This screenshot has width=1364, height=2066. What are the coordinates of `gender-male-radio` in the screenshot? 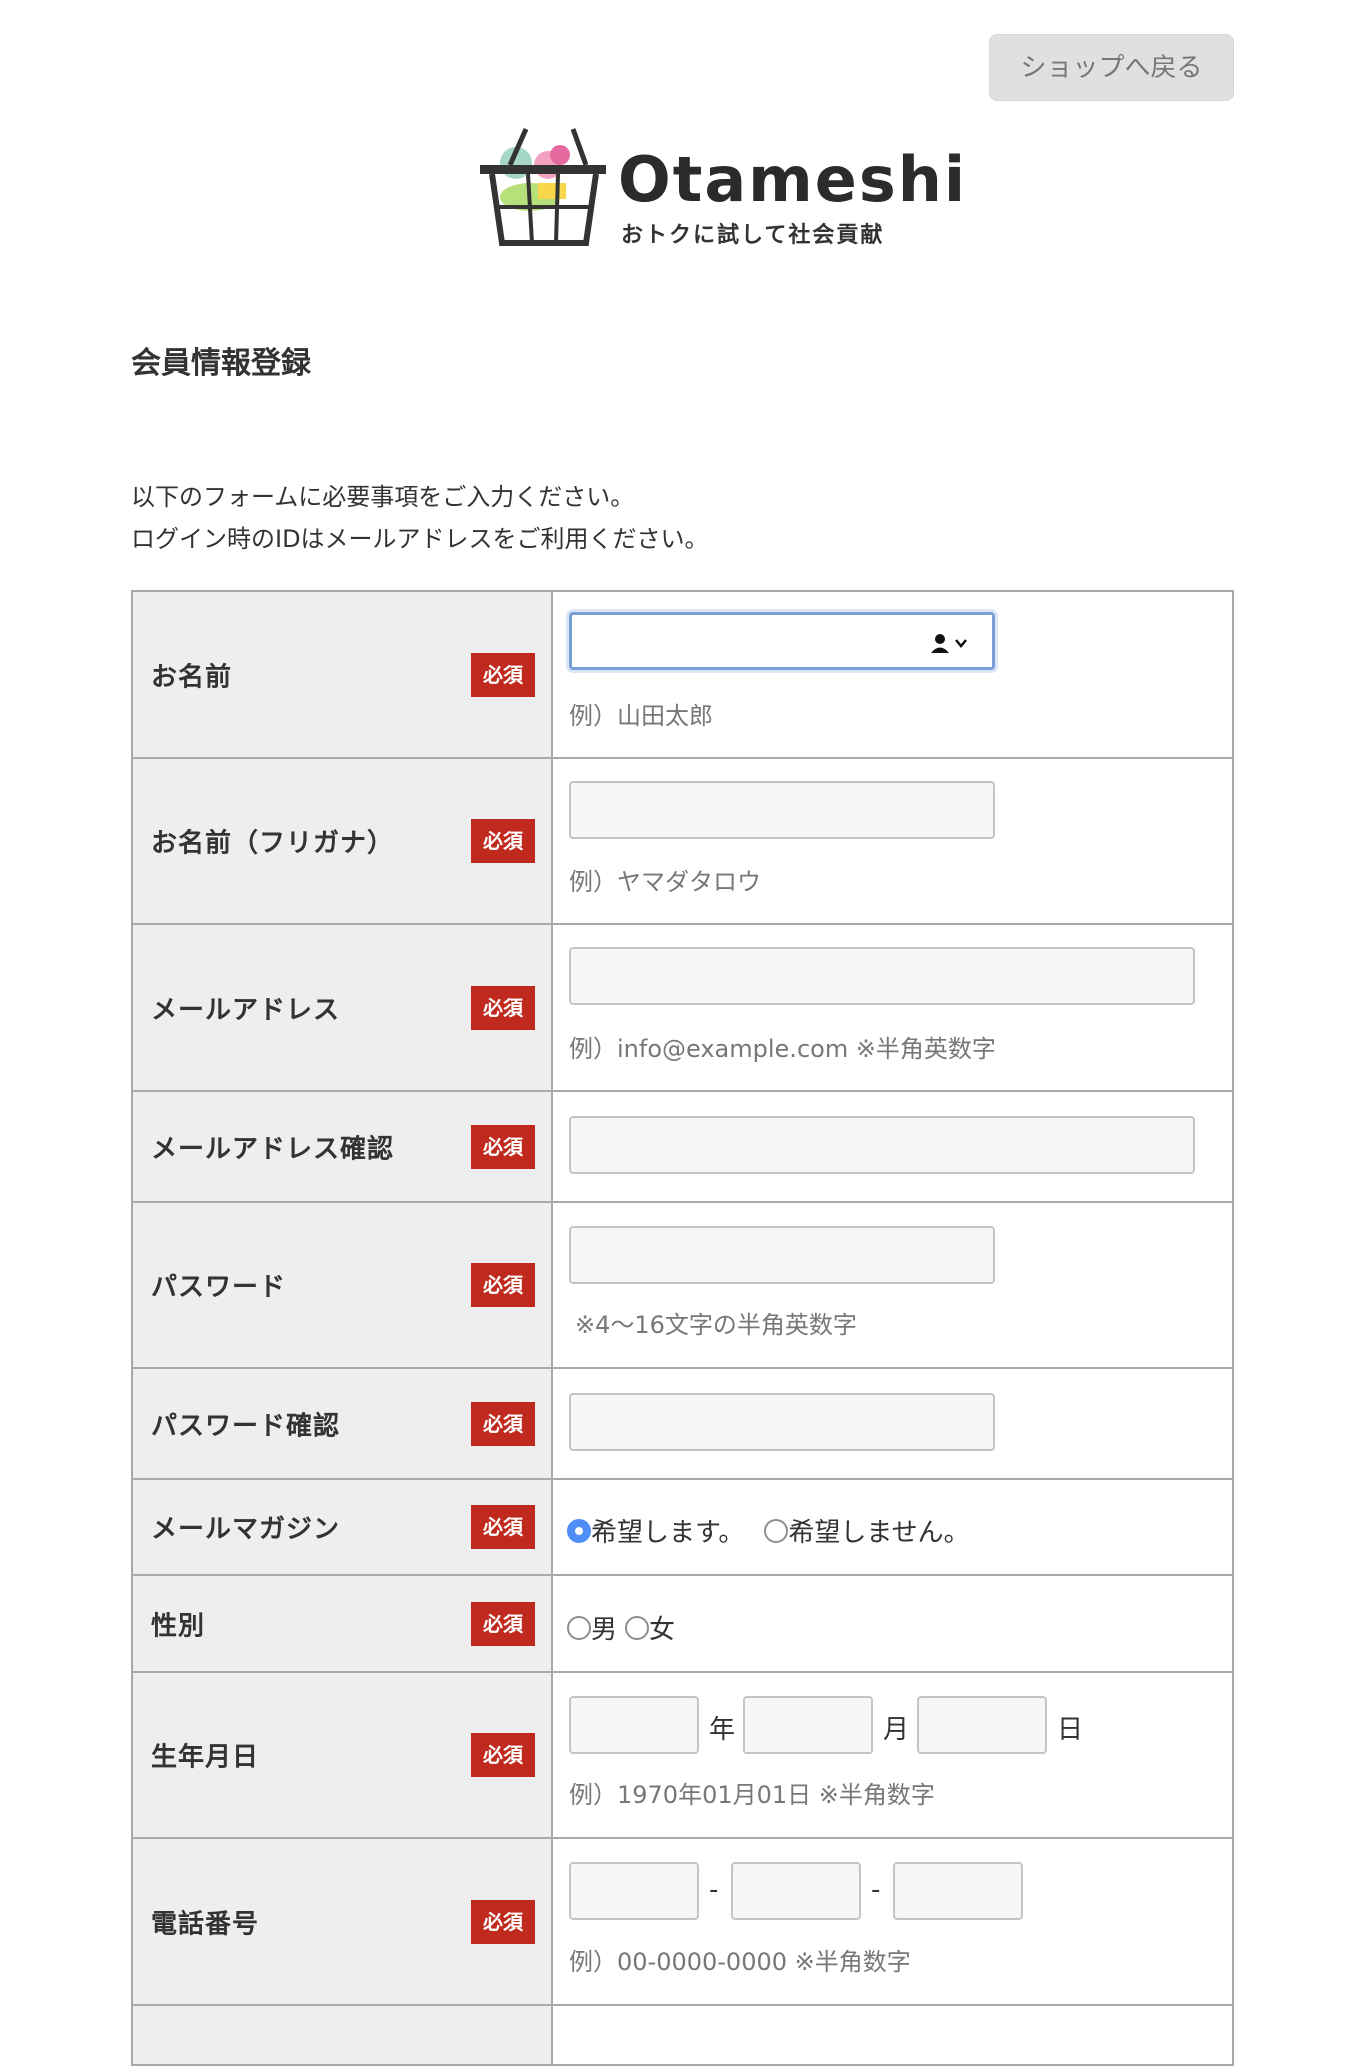 It's located at (579, 1627).